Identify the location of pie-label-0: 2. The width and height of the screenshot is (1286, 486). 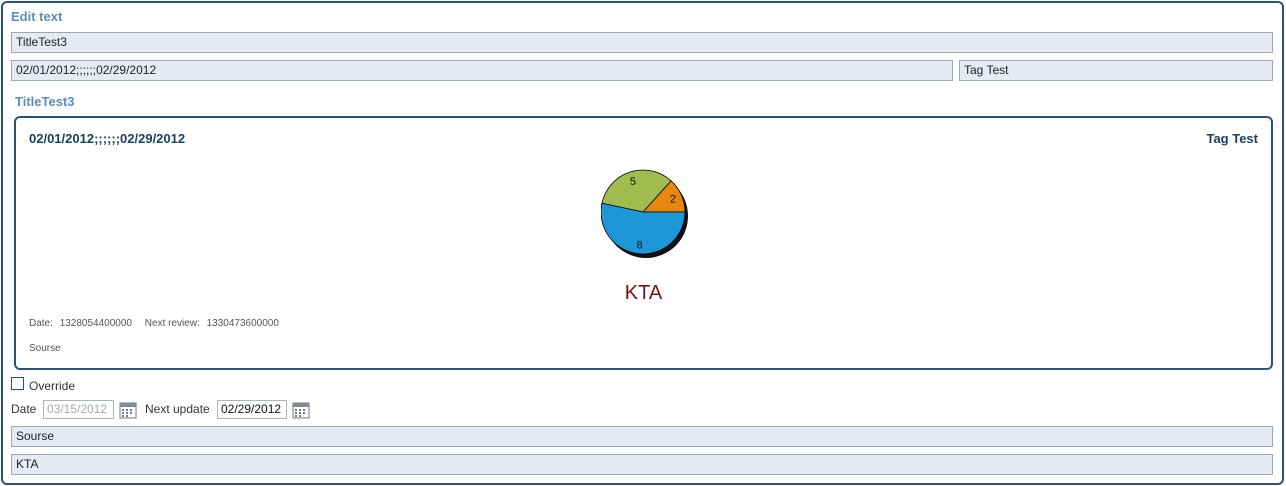
(673, 200).